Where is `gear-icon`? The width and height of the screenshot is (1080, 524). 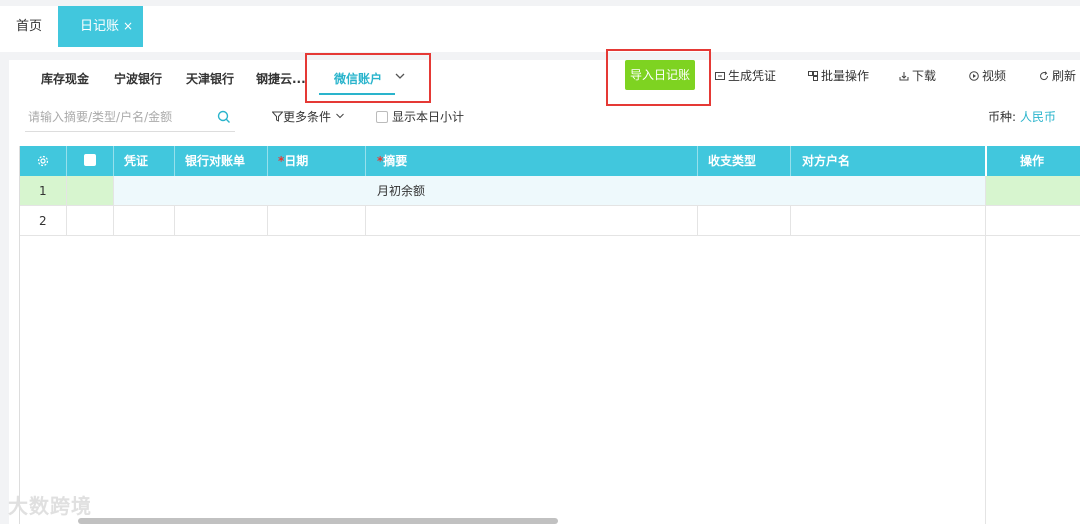
gear-icon is located at coordinates (43, 161).